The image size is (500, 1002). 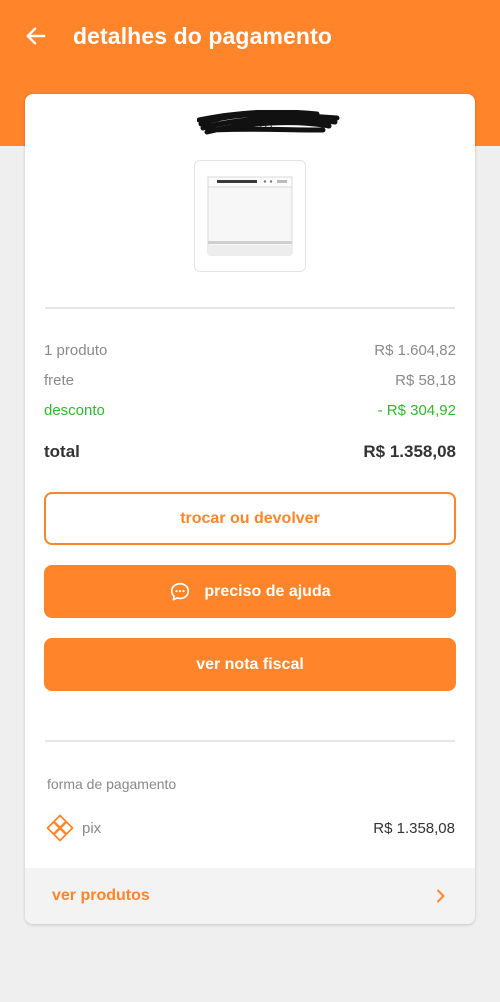 I want to click on products-value: R$ 1.604,82, so click(x=415, y=350).